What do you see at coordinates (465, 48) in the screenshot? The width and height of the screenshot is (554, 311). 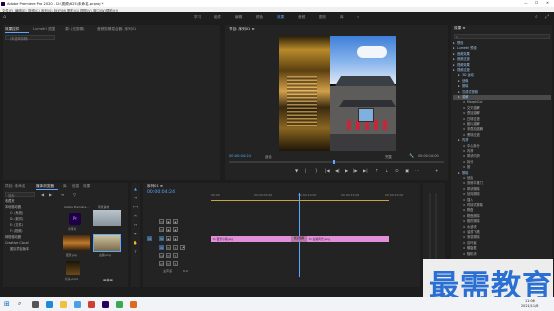 I see `effects-folder: Lumetri 预设` at bounding box center [465, 48].